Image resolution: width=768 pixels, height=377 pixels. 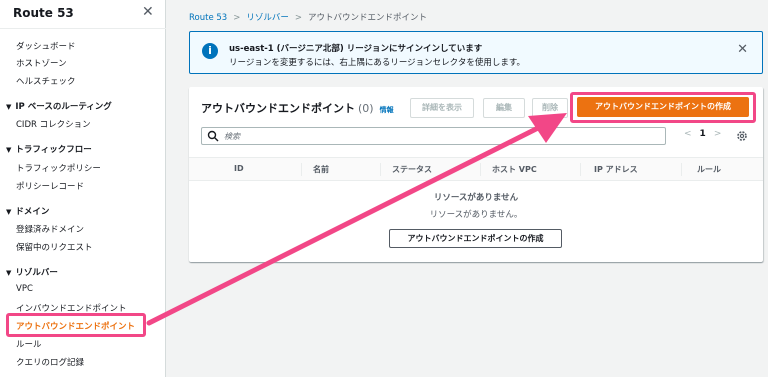 I want to click on annotation-highlight-sidebar, so click(x=76, y=325).